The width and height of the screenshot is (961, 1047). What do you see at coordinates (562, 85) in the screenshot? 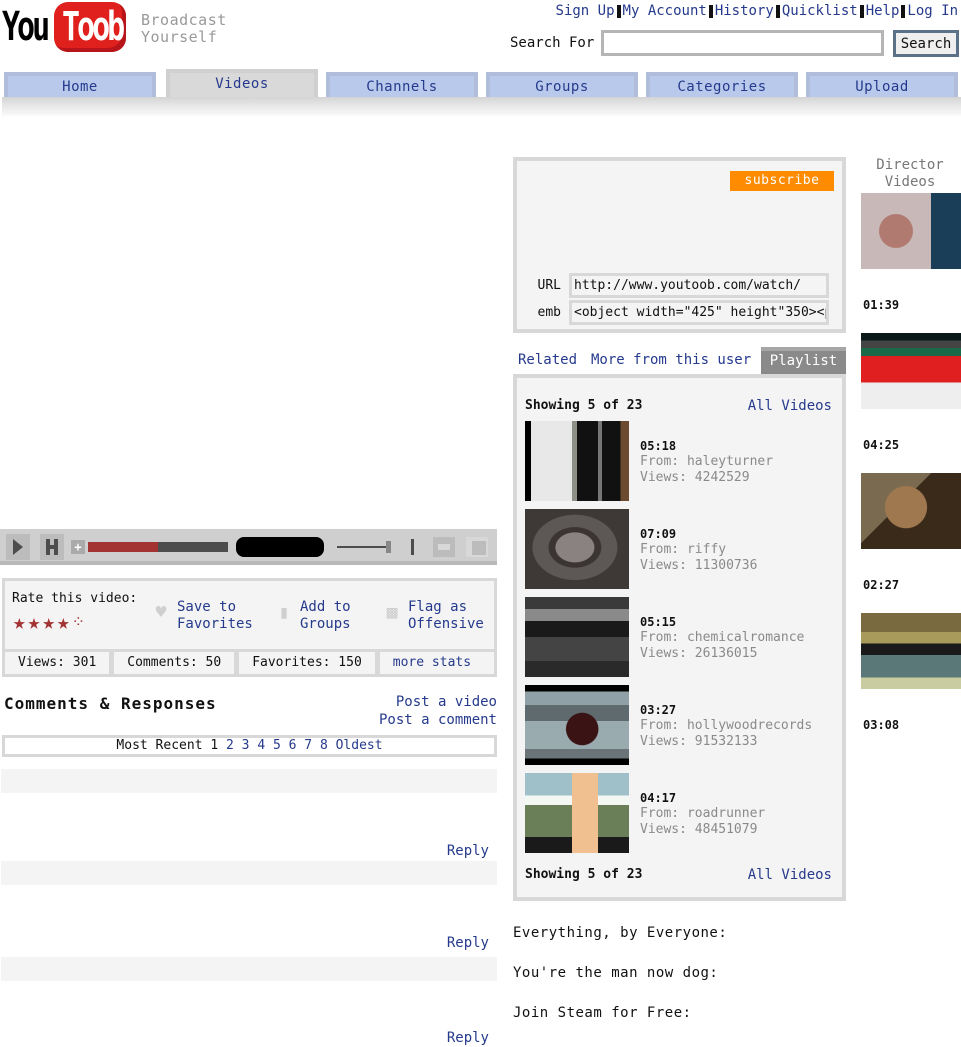
I see `tab-groups: Groups` at bounding box center [562, 85].